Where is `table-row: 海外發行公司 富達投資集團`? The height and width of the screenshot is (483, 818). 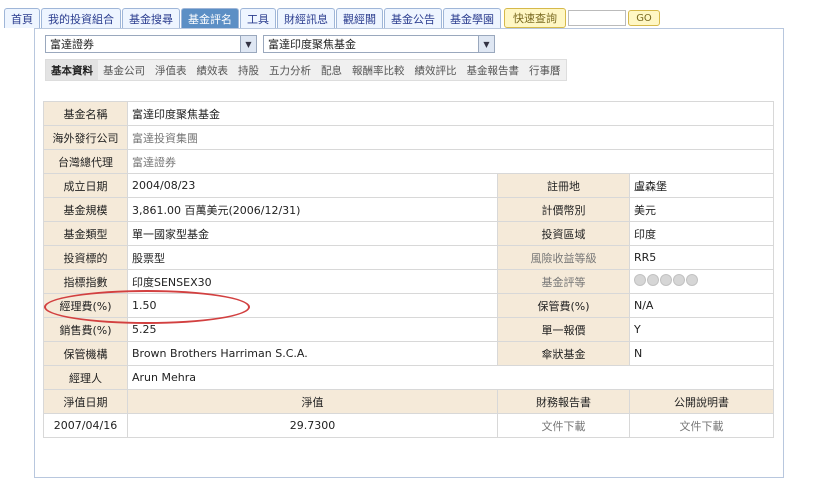 table-row: 海外發行公司 富達投資集團 is located at coordinates (409, 137).